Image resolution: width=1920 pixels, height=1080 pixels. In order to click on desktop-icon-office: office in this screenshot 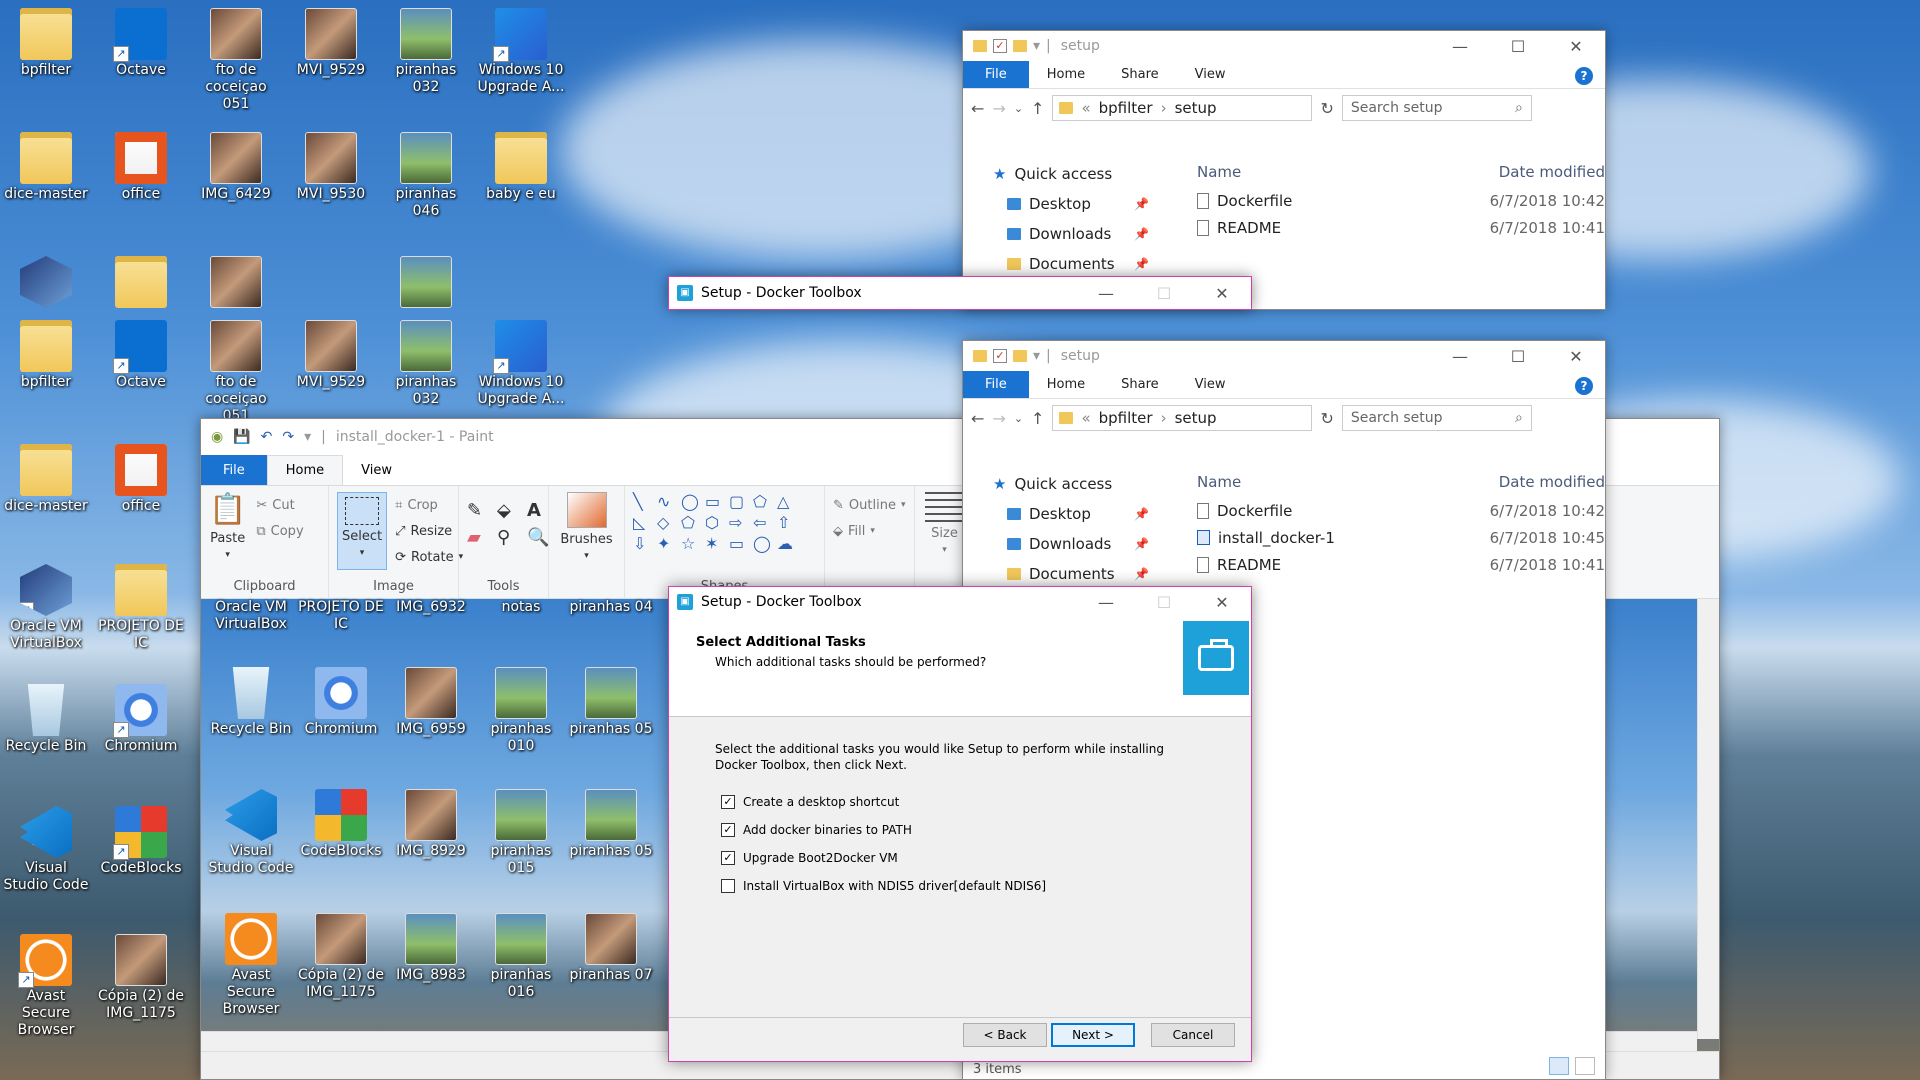, I will do `click(141, 165)`.